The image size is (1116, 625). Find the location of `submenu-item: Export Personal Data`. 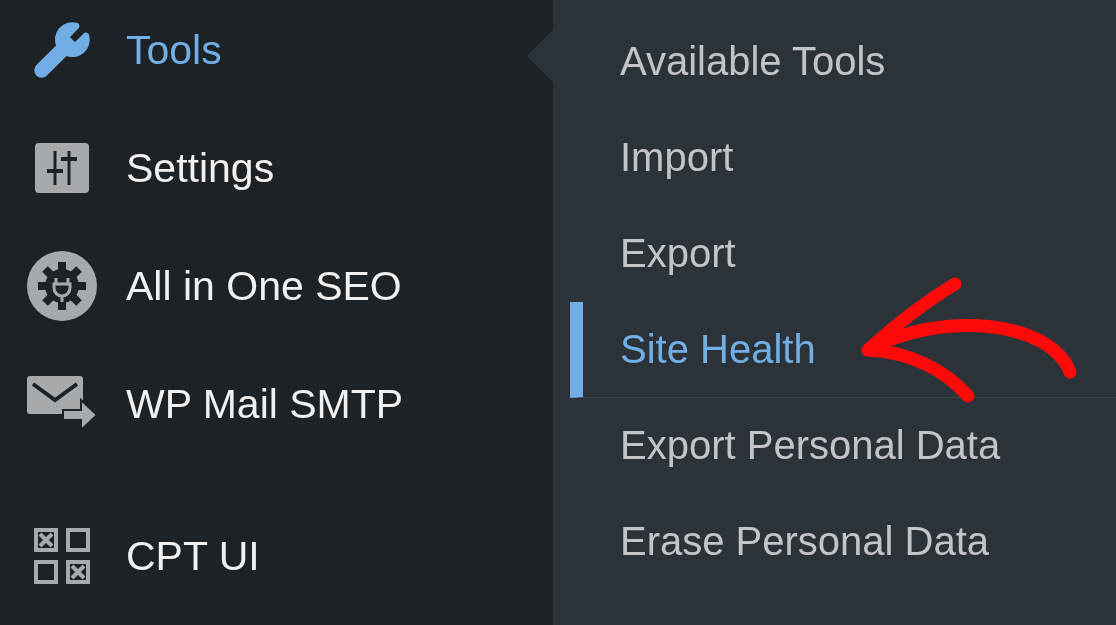

submenu-item: Export Personal Data is located at coordinates (843, 446).